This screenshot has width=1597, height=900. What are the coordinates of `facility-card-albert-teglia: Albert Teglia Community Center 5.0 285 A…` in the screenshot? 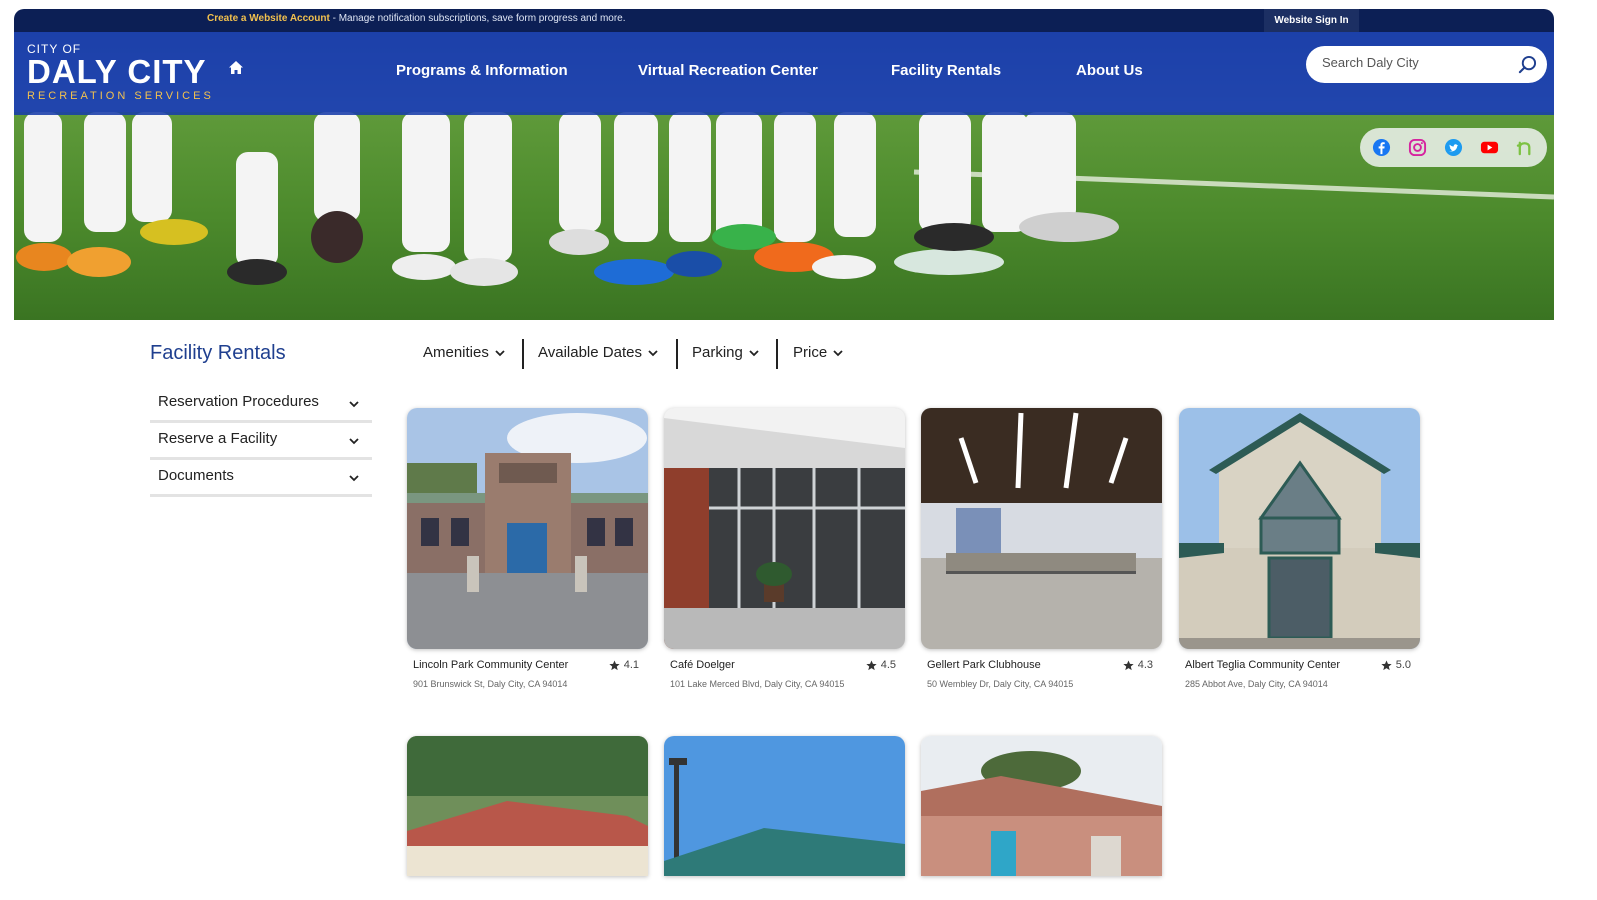 It's located at (1299, 548).